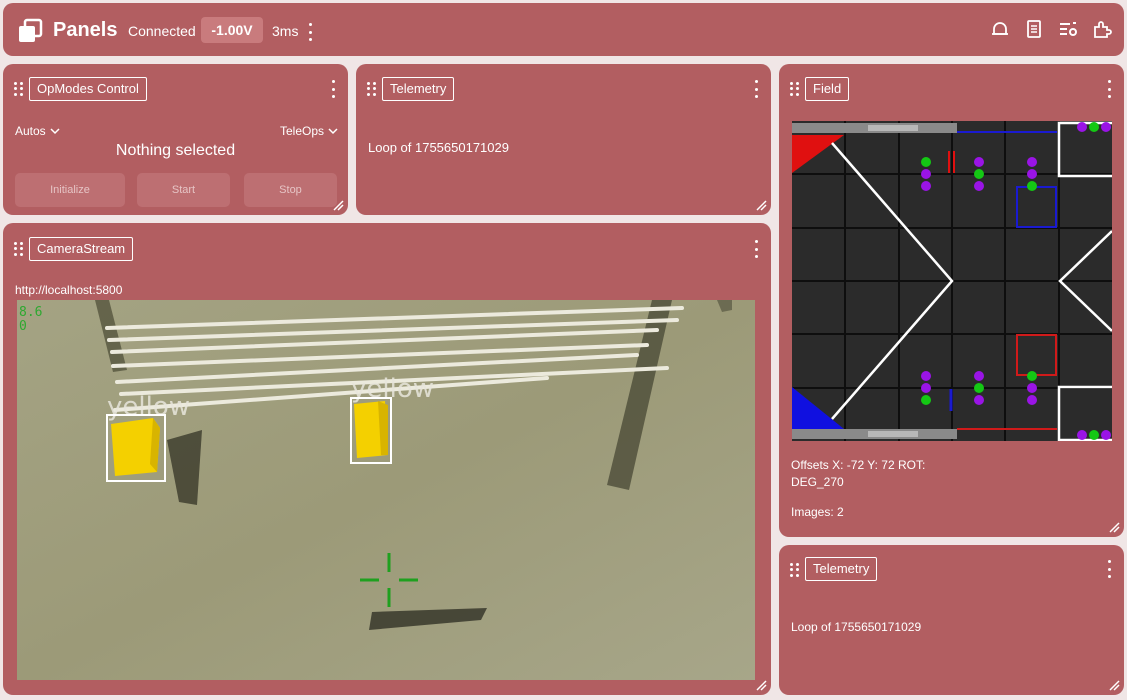 The width and height of the screenshot is (1127, 700). What do you see at coordinates (290, 190) in the screenshot?
I see `stop-button: Stop` at bounding box center [290, 190].